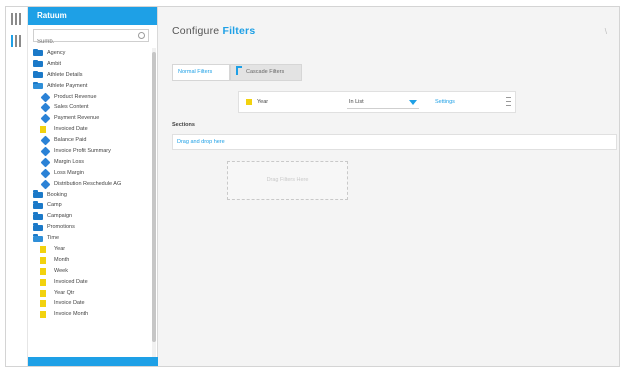 The image size is (625, 373). I want to click on tab-cascade-filters: Cascade Filters, so click(266, 72).